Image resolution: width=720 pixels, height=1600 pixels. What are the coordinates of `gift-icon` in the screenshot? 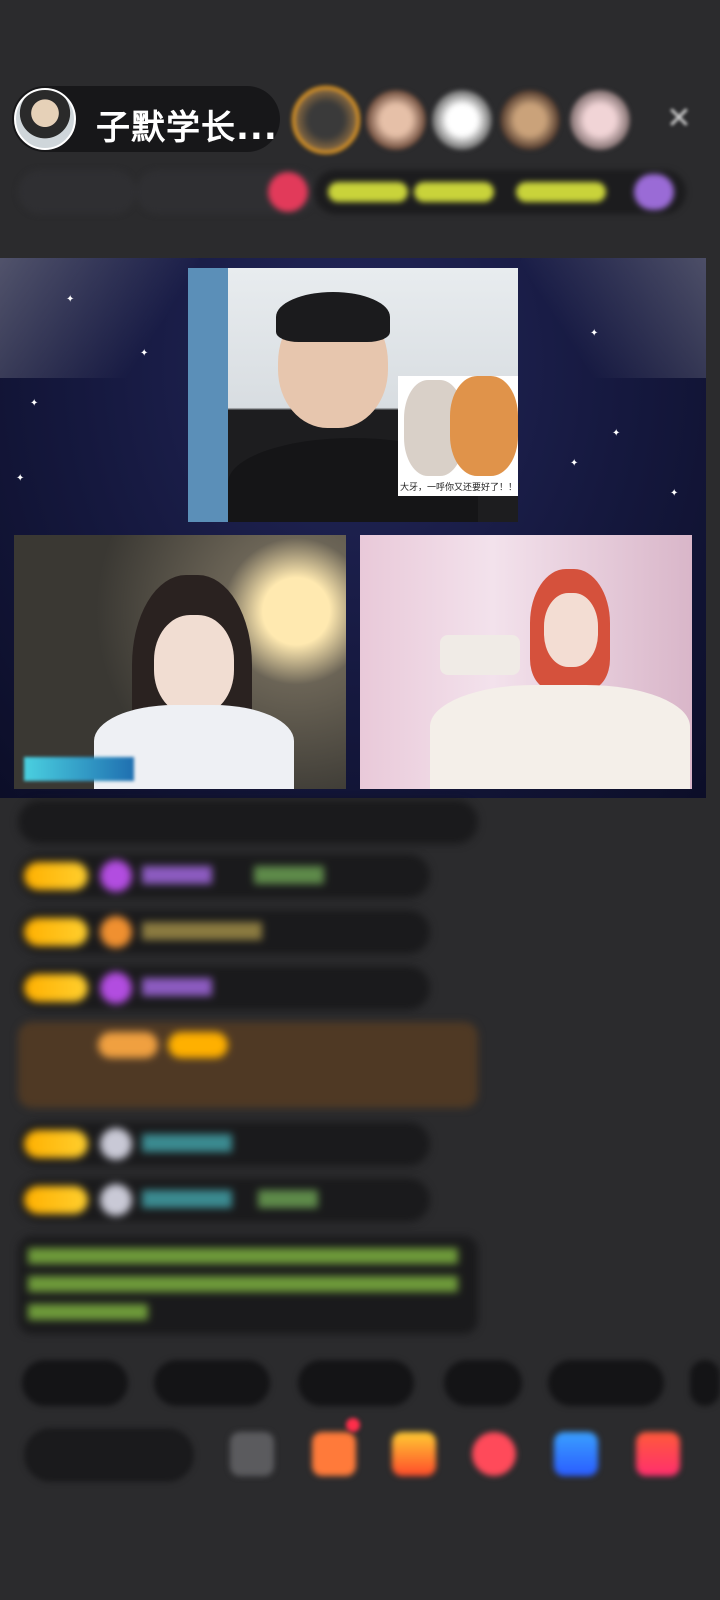 It's located at (658, 1454).